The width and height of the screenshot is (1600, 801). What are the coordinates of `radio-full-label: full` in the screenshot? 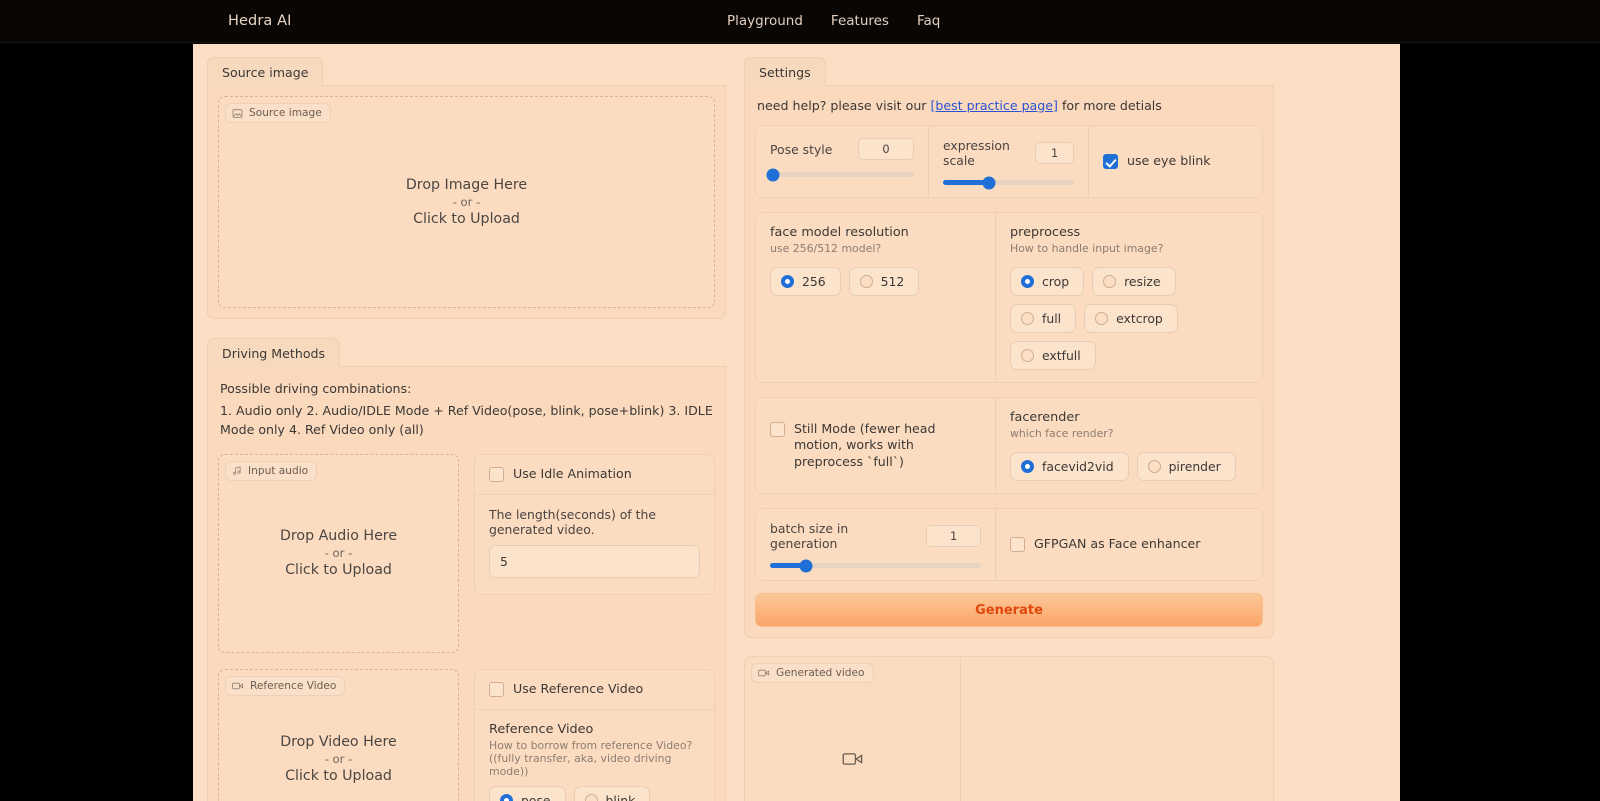 It's located at (1052, 318).